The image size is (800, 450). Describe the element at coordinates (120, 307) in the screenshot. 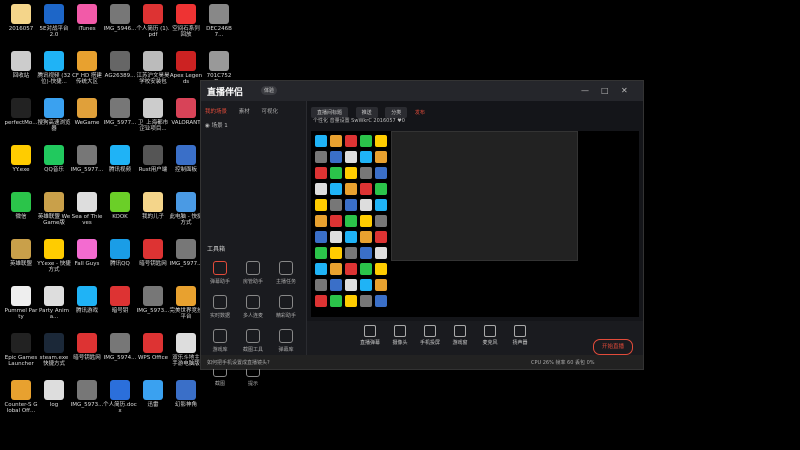

I see `desktop-icon: 暗号钥` at that location.